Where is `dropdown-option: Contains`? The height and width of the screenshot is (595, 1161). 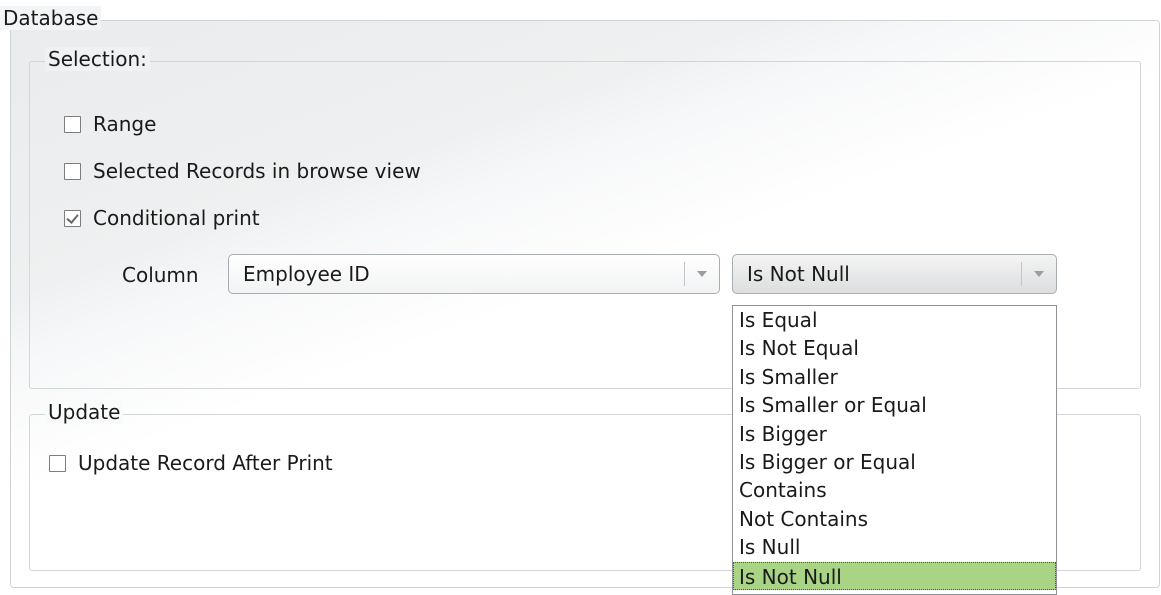
dropdown-option: Contains is located at coordinates (894, 490).